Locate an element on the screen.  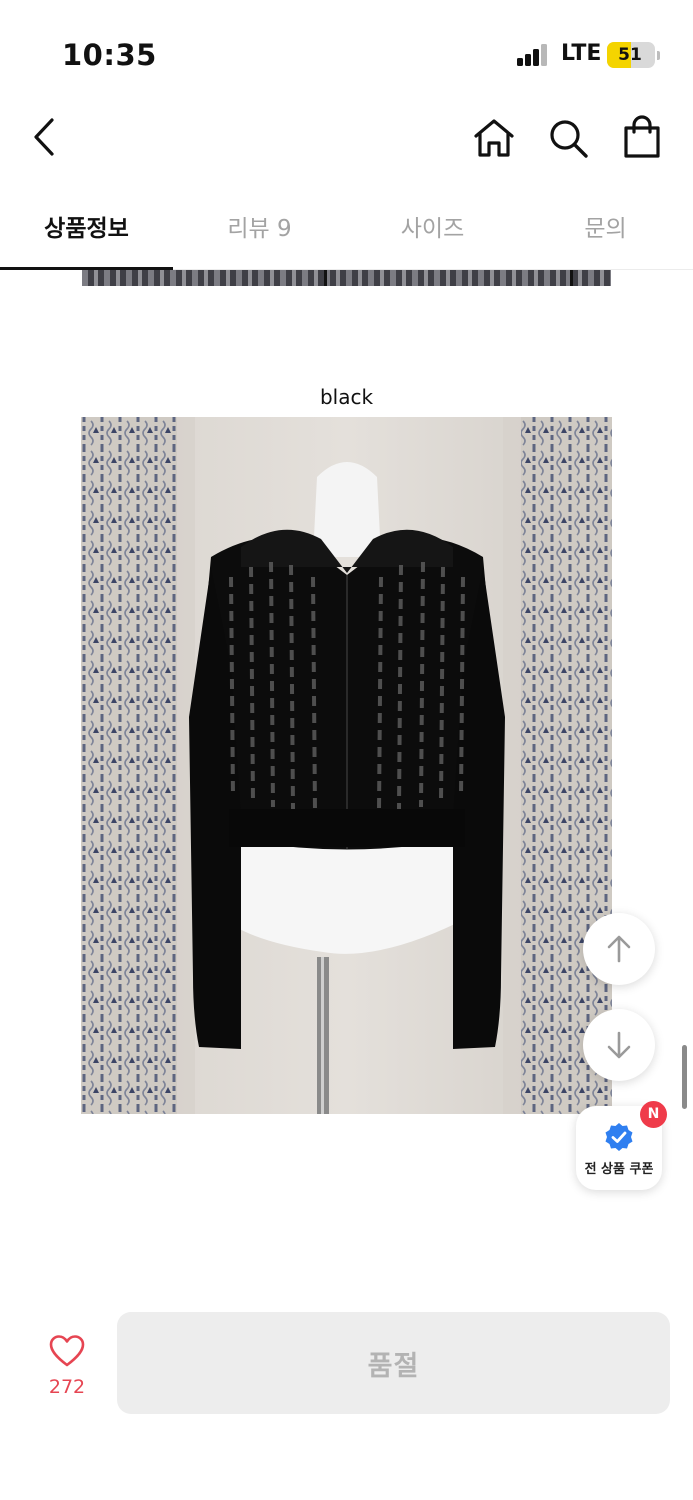
tab-inquiry: 문의 is located at coordinates (605, 230).